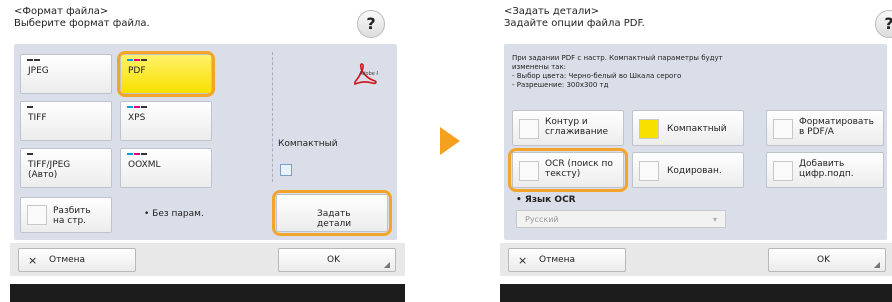 Image resolution: width=892 pixels, height=302 pixels. Describe the element at coordinates (166, 74) in the screenshot. I see `pdf-highlight` at that location.